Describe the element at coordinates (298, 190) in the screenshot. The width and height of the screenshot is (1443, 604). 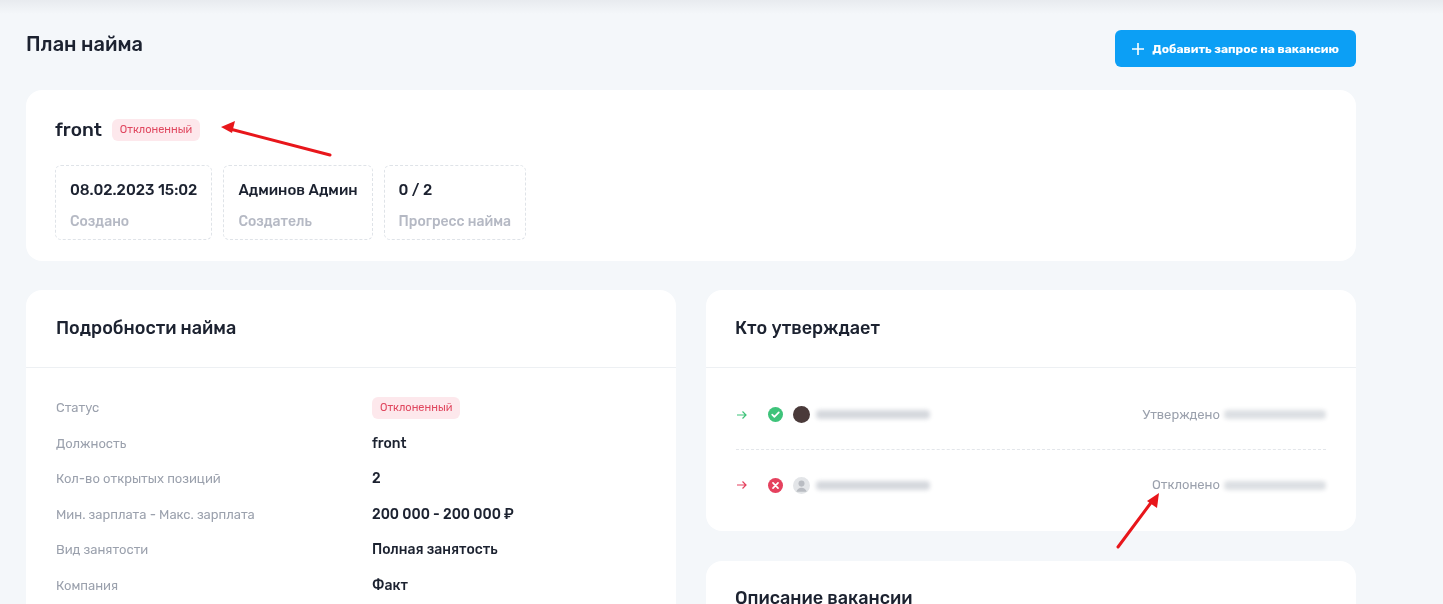
I see `stat-value: Админов Админ` at that location.